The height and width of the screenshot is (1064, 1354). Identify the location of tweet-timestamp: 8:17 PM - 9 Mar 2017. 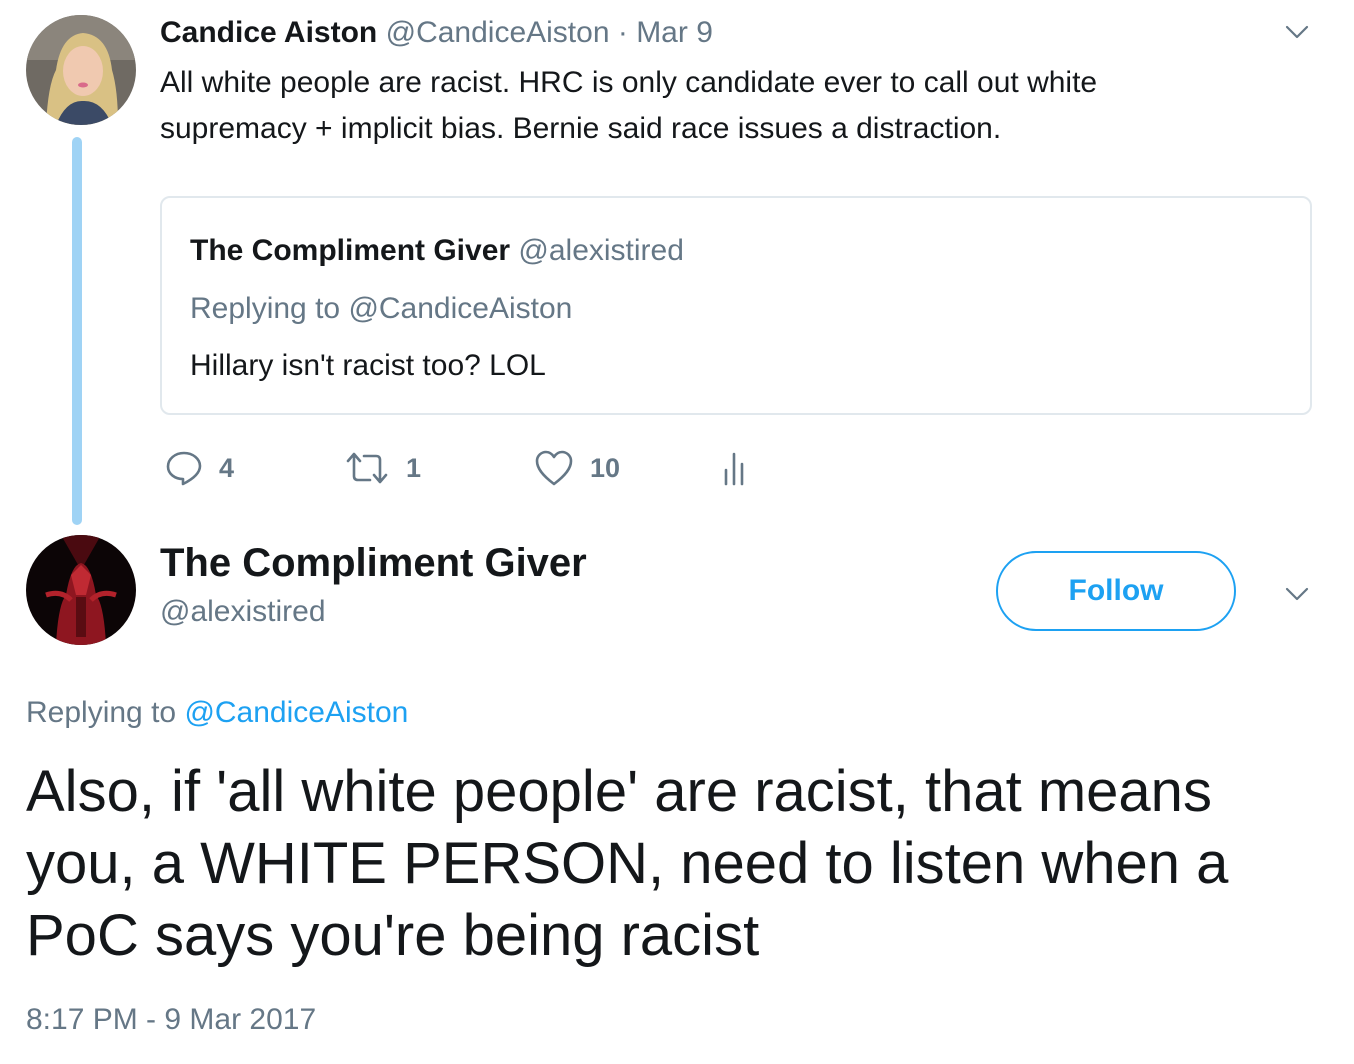
(171, 1020).